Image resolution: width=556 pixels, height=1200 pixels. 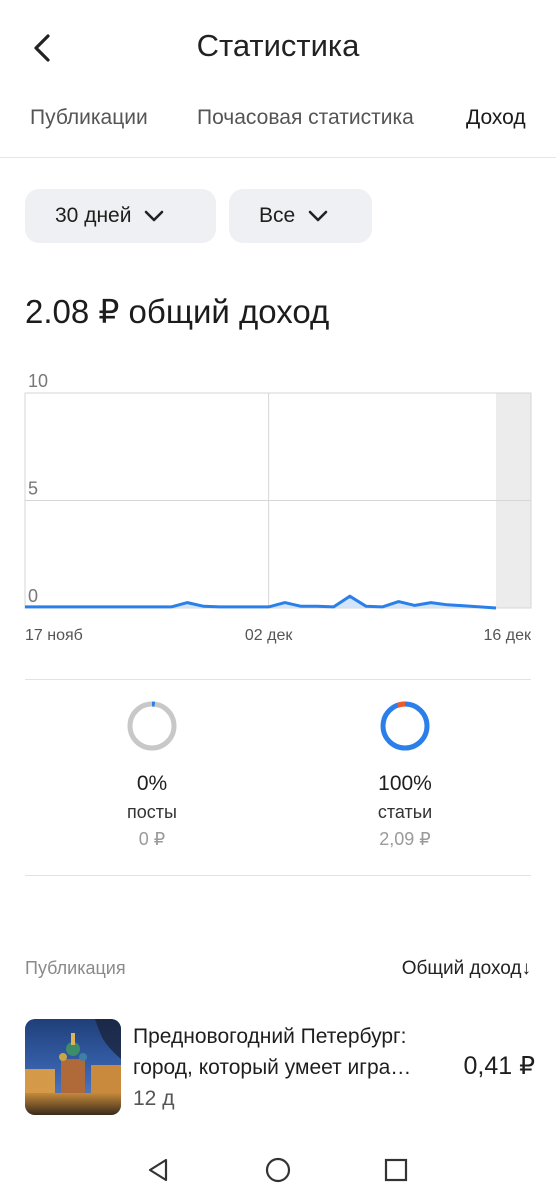 I want to click on square-recents-icon, so click(x=396, y=1170).